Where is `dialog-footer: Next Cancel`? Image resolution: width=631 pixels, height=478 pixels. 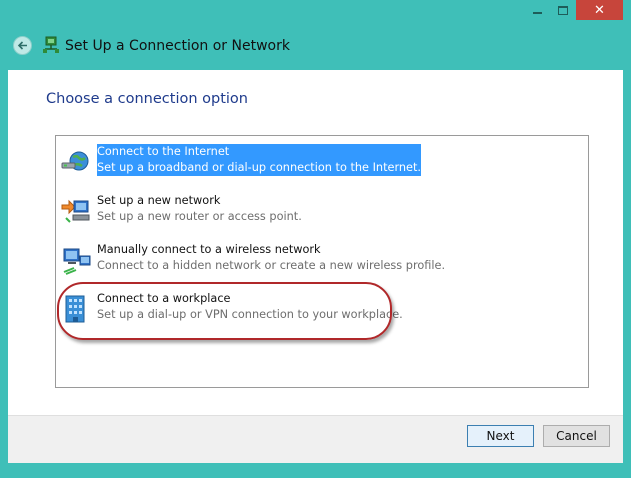
dialog-footer: Next Cancel is located at coordinates (315, 439).